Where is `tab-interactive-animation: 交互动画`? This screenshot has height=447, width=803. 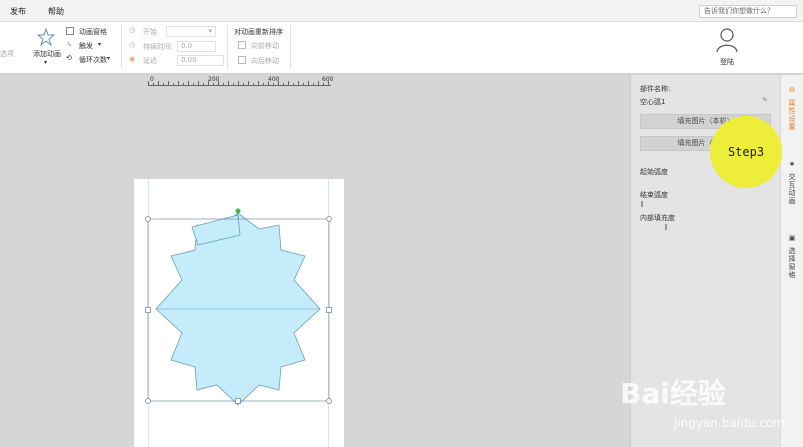 tab-interactive-animation: 交互动画 is located at coordinates (792, 189).